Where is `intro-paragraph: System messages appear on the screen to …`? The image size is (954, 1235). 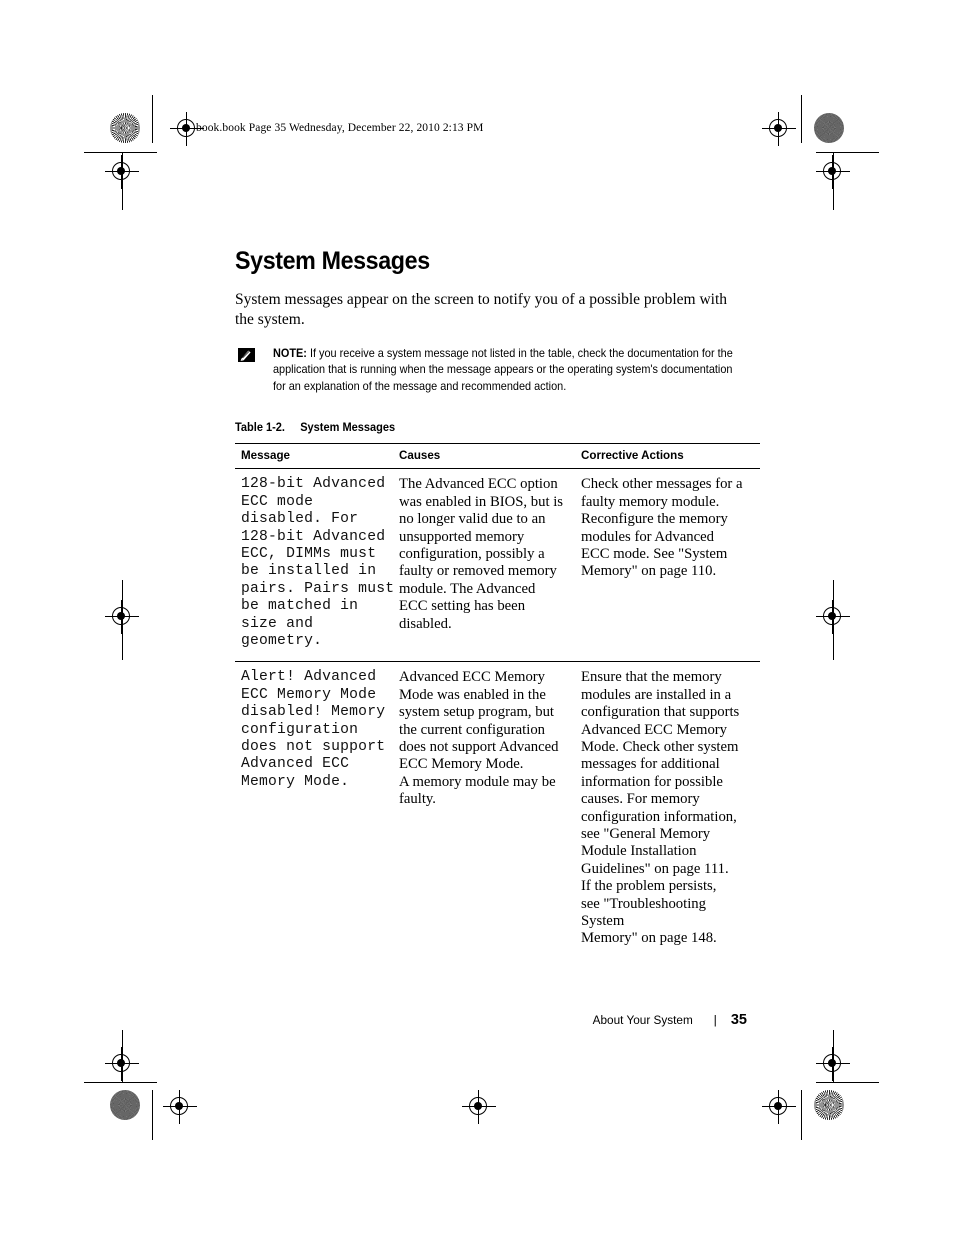
intro-paragraph: System messages appear on the screen to … is located at coordinates (481, 309).